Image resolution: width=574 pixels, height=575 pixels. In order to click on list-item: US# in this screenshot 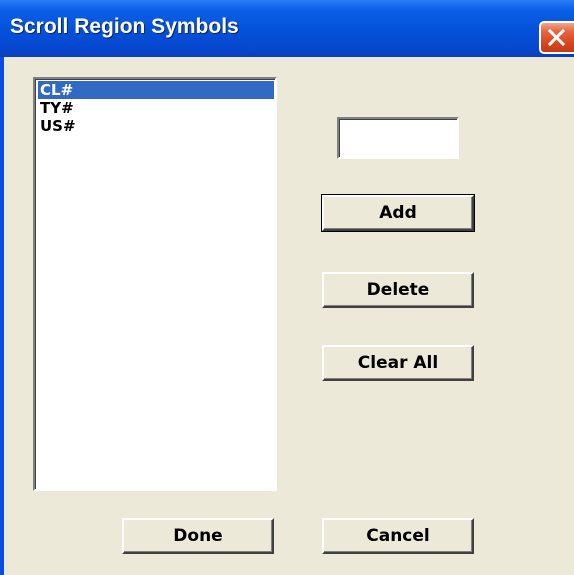, I will do `click(156, 126)`.